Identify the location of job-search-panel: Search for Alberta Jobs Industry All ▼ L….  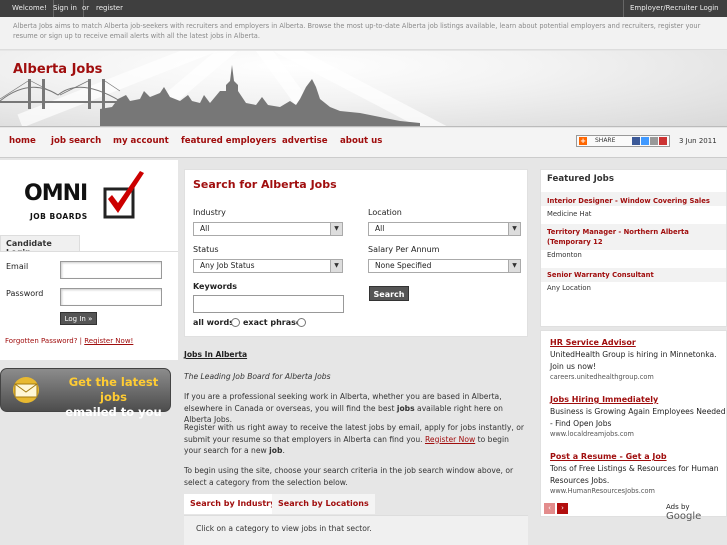
(356, 253).